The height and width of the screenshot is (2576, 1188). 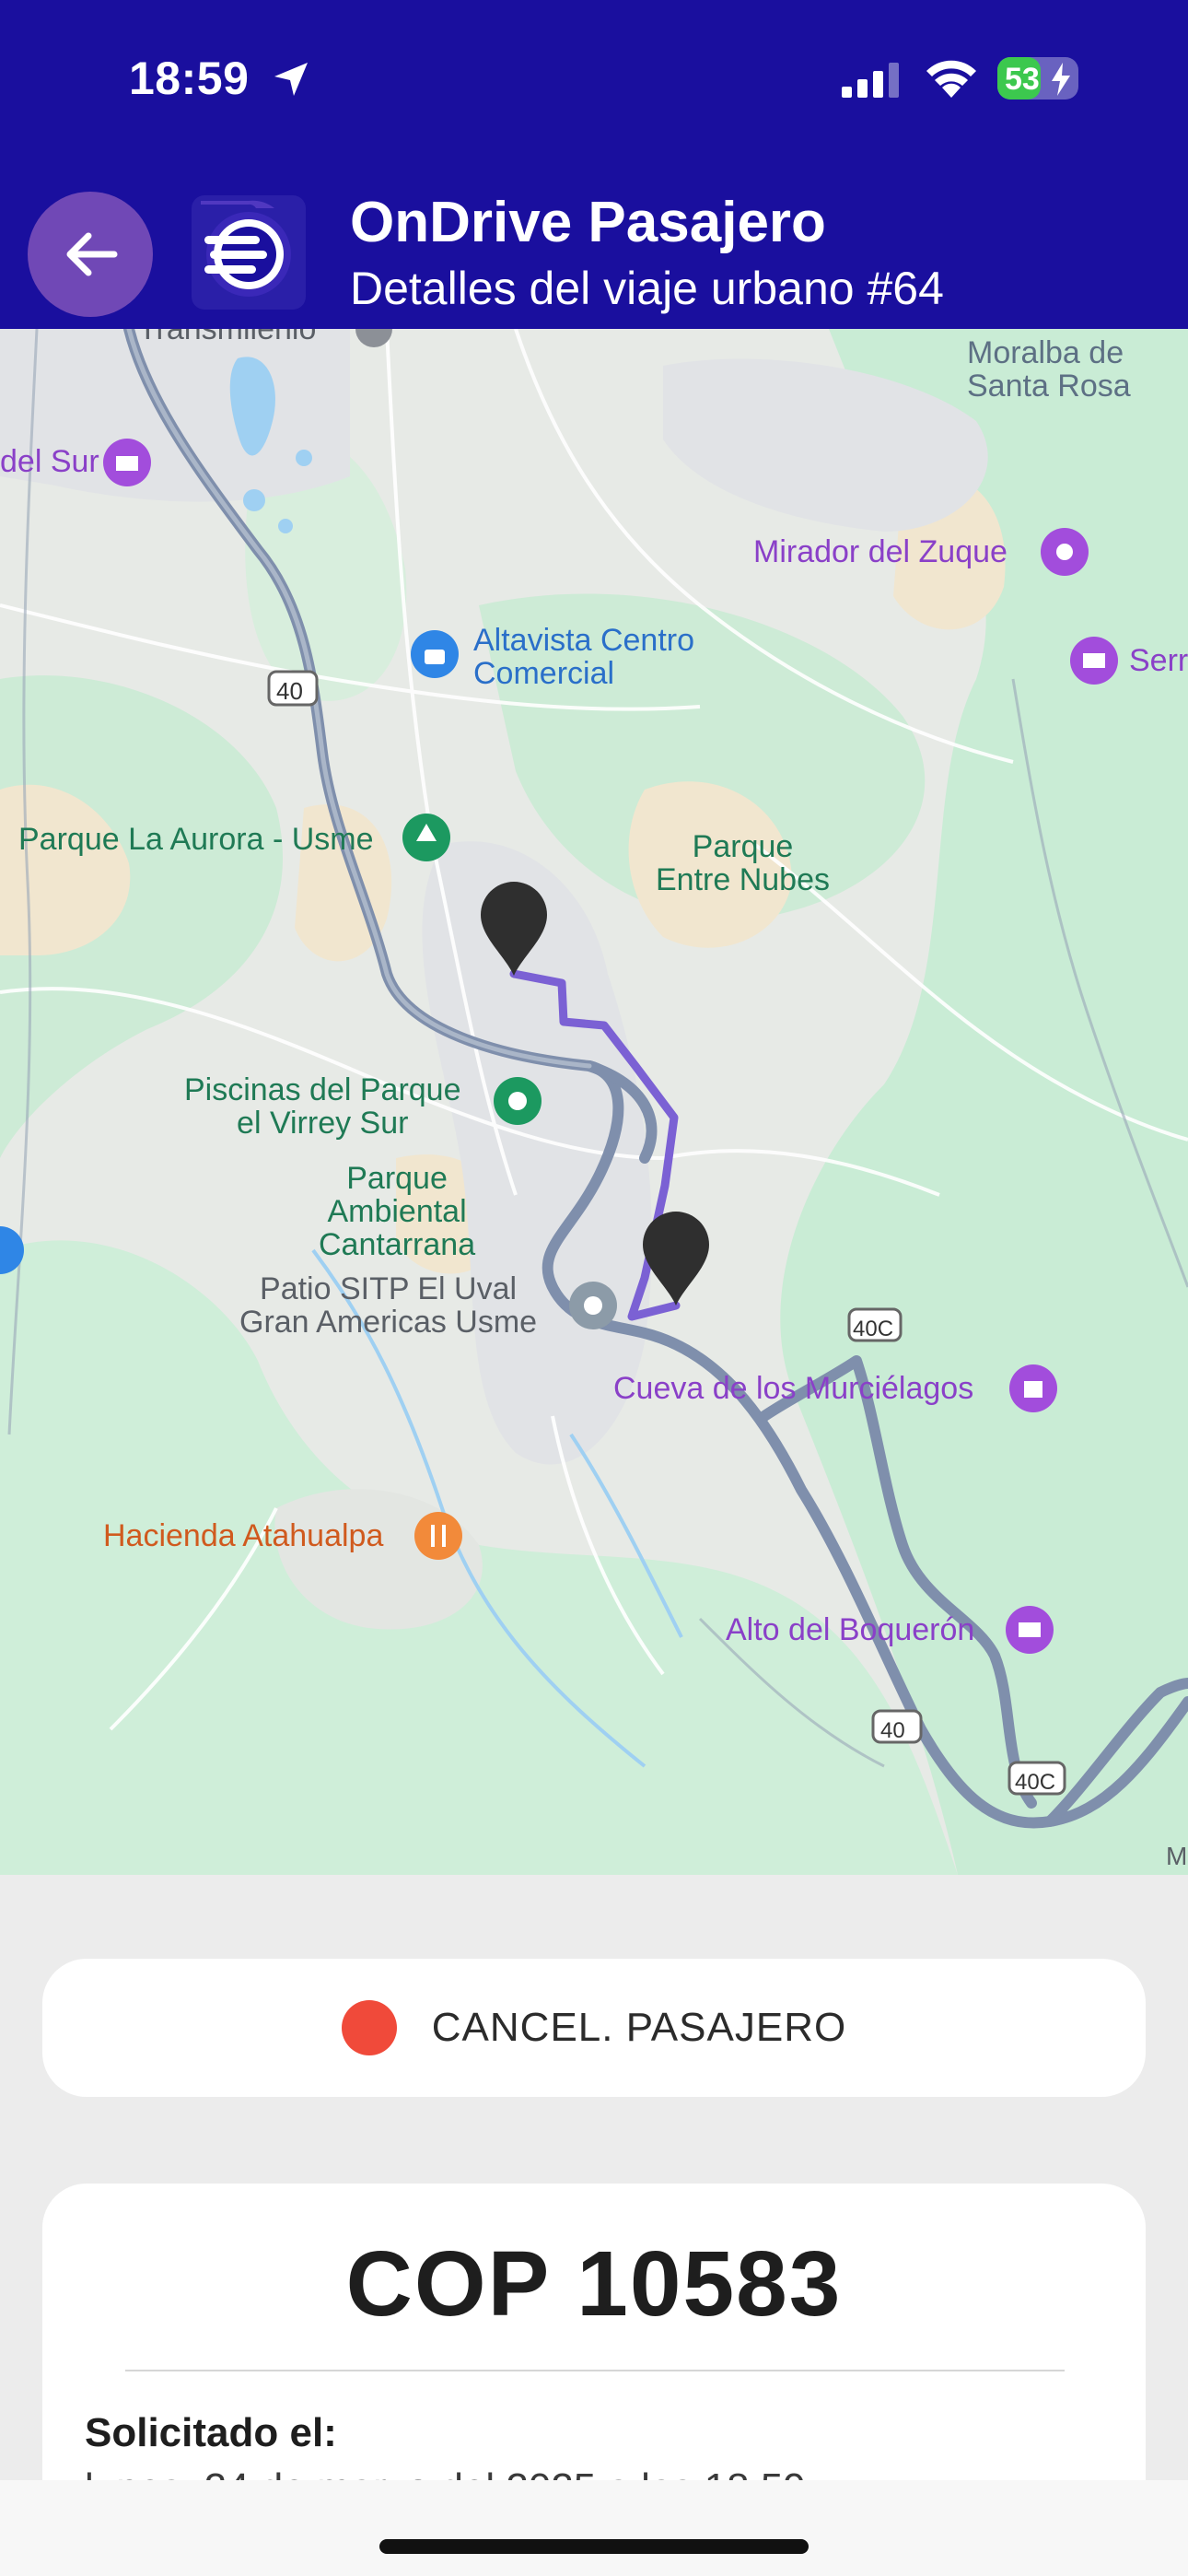 I want to click on map-label-parque-nubes: Parque Entre Nubes, so click(x=743, y=863).